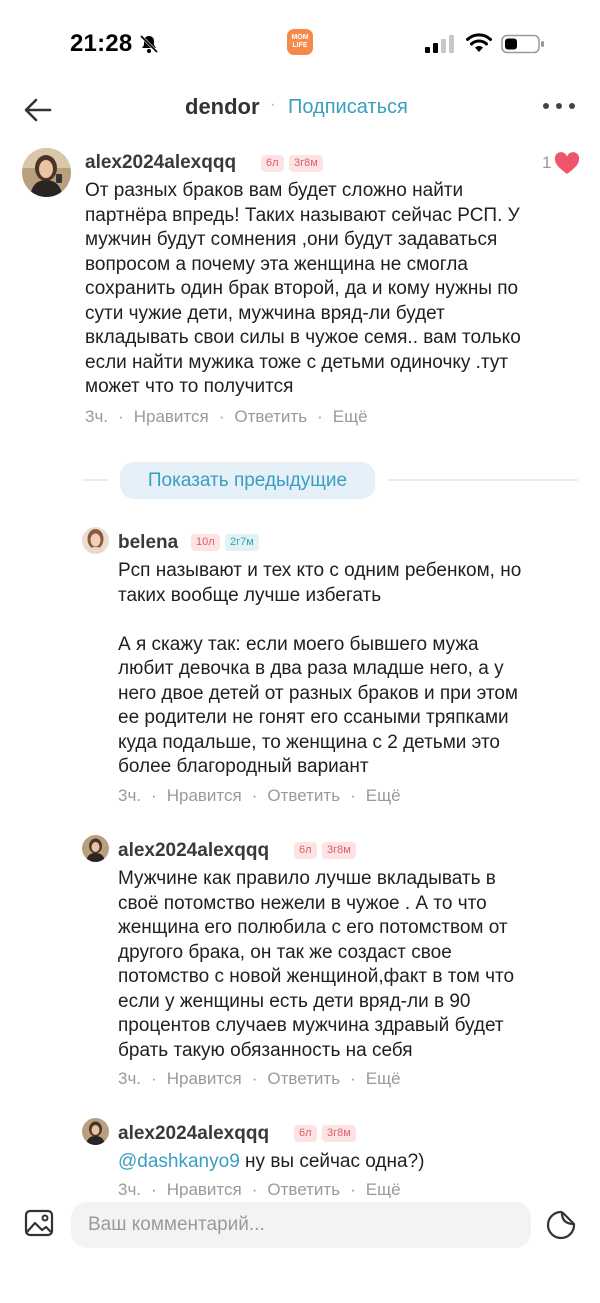 Image resolution: width=600 pixels, height=1303 pixels. What do you see at coordinates (567, 164) in the screenshot?
I see `heart-icon` at bounding box center [567, 164].